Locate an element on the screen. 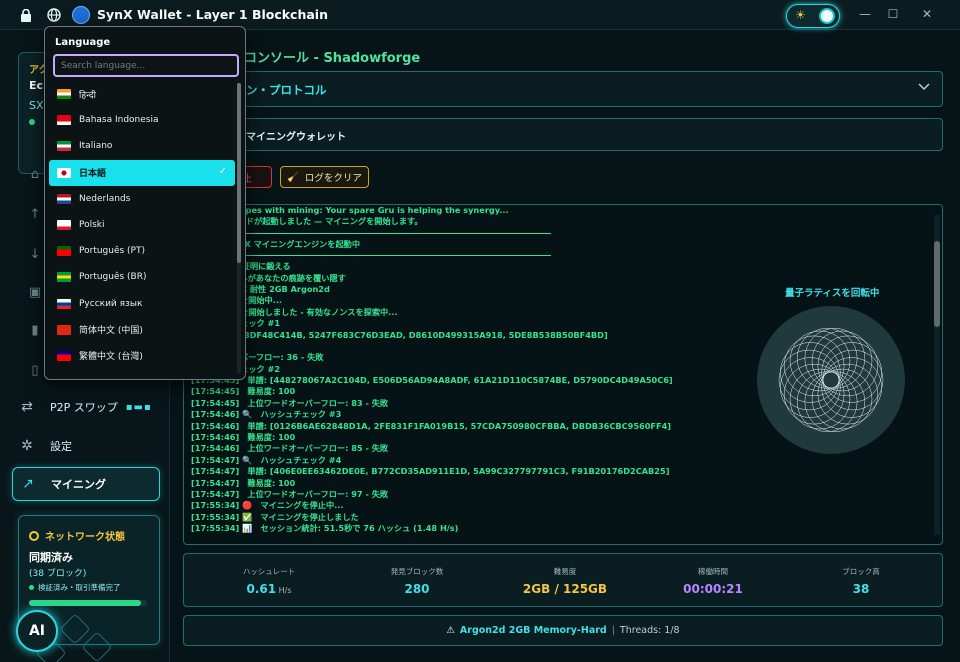 The image size is (960, 662). language-option: Русский язык is located at coordinates (142, 304).